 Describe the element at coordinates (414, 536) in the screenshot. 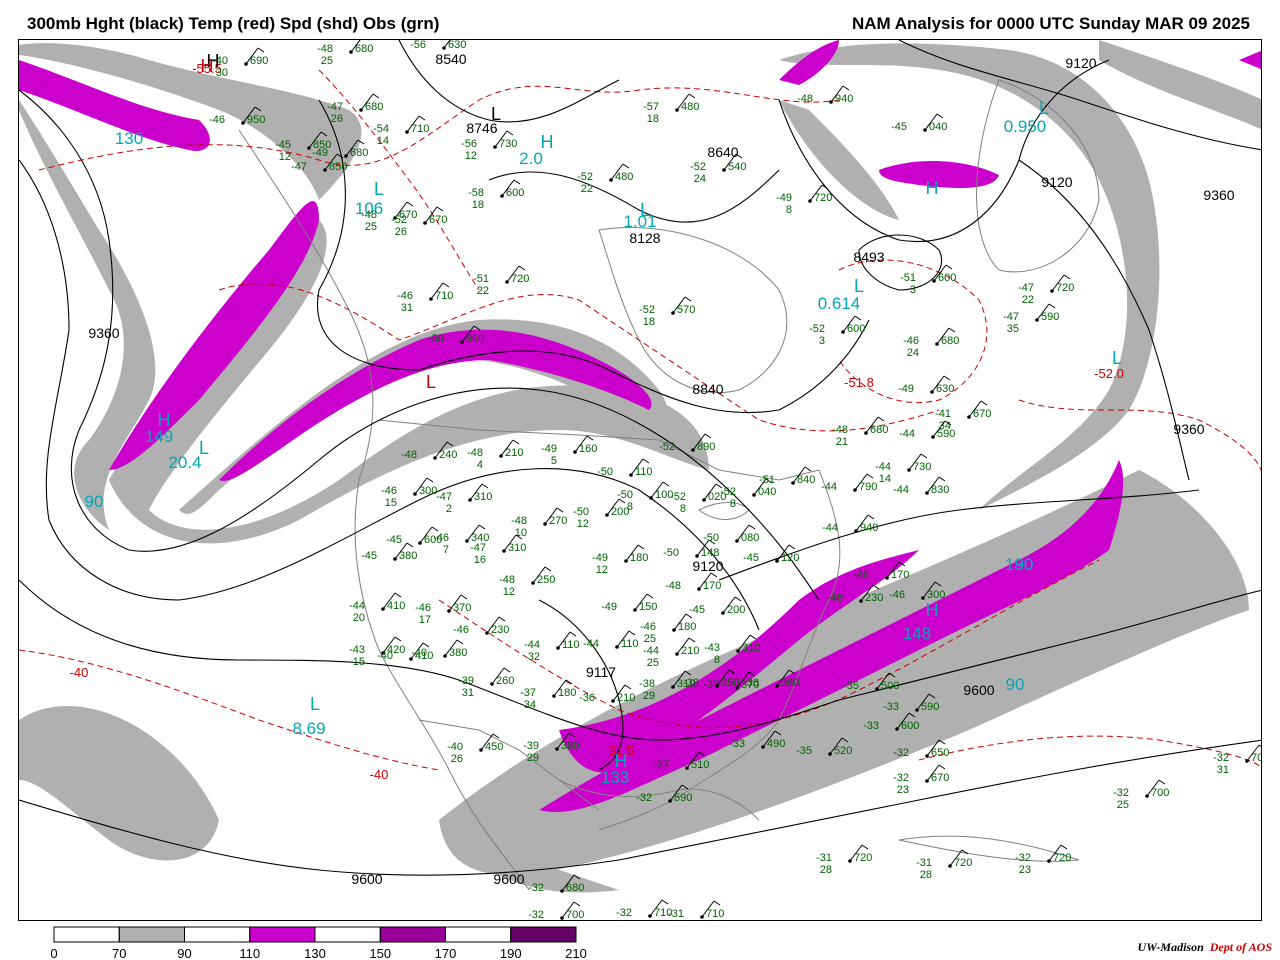

I see `station-obs: -45 600` at that location.